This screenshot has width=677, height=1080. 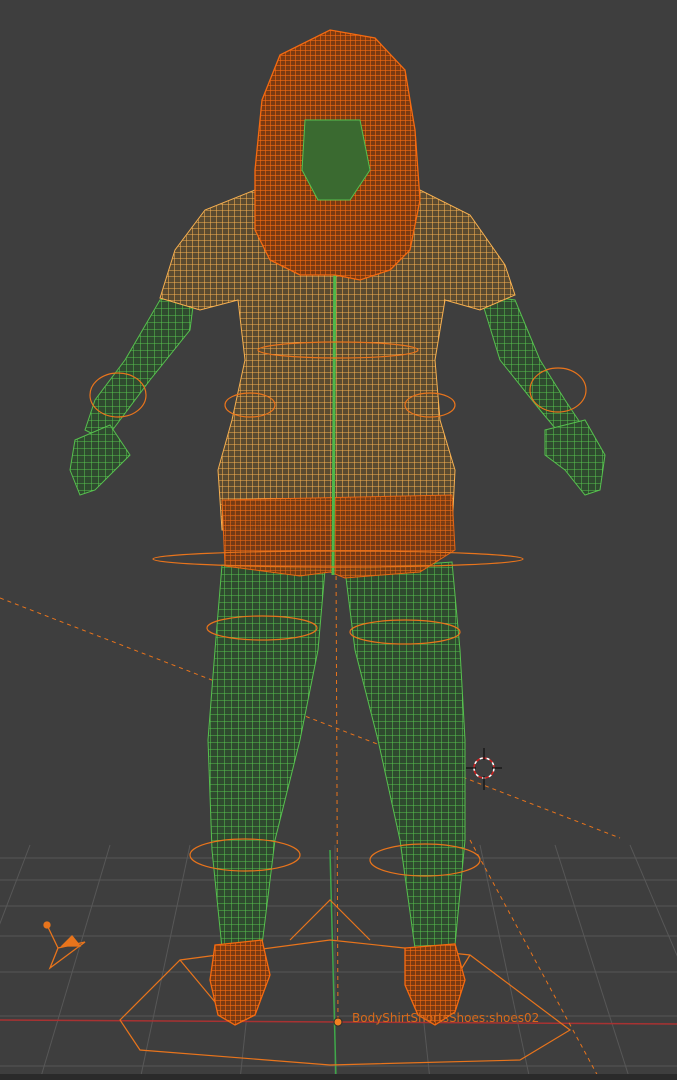 What do you see at coordinates (64, 945) in the screenshot?
I see `camera-icon` at bounding box center [64, 945].